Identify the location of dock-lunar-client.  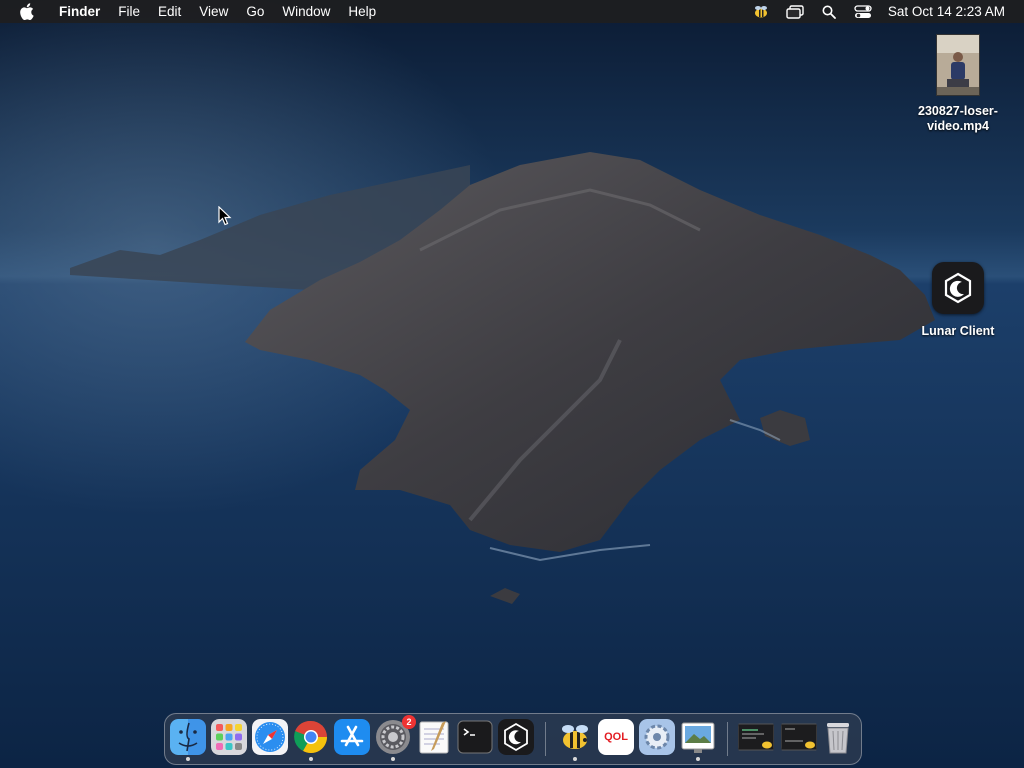
(516, 737).